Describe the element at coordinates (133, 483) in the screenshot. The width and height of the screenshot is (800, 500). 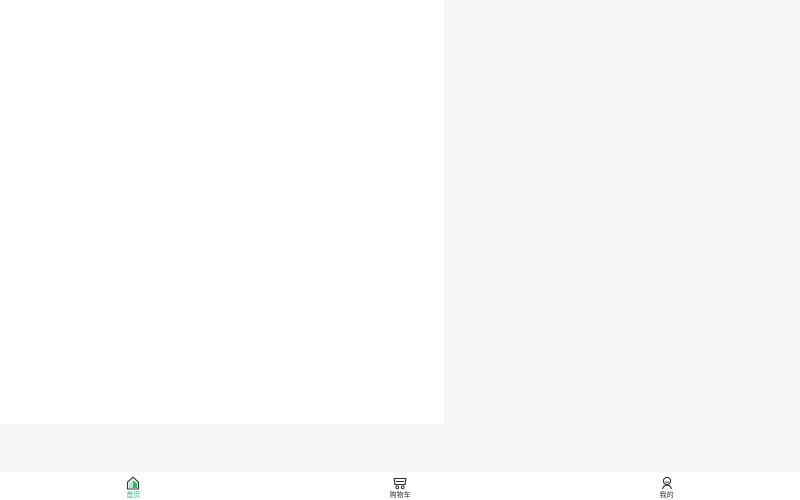
I see `home-icon` at that location.